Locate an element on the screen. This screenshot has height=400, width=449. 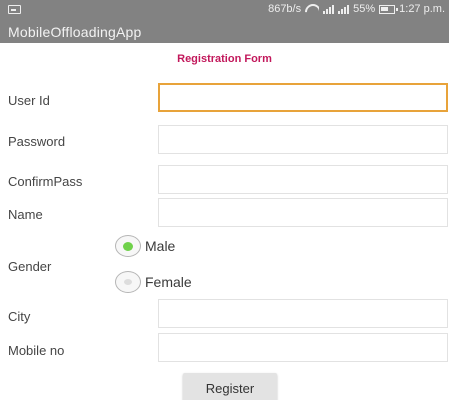
confirm-pass-label: ConfirmPass is located at coordinates (45, 181).